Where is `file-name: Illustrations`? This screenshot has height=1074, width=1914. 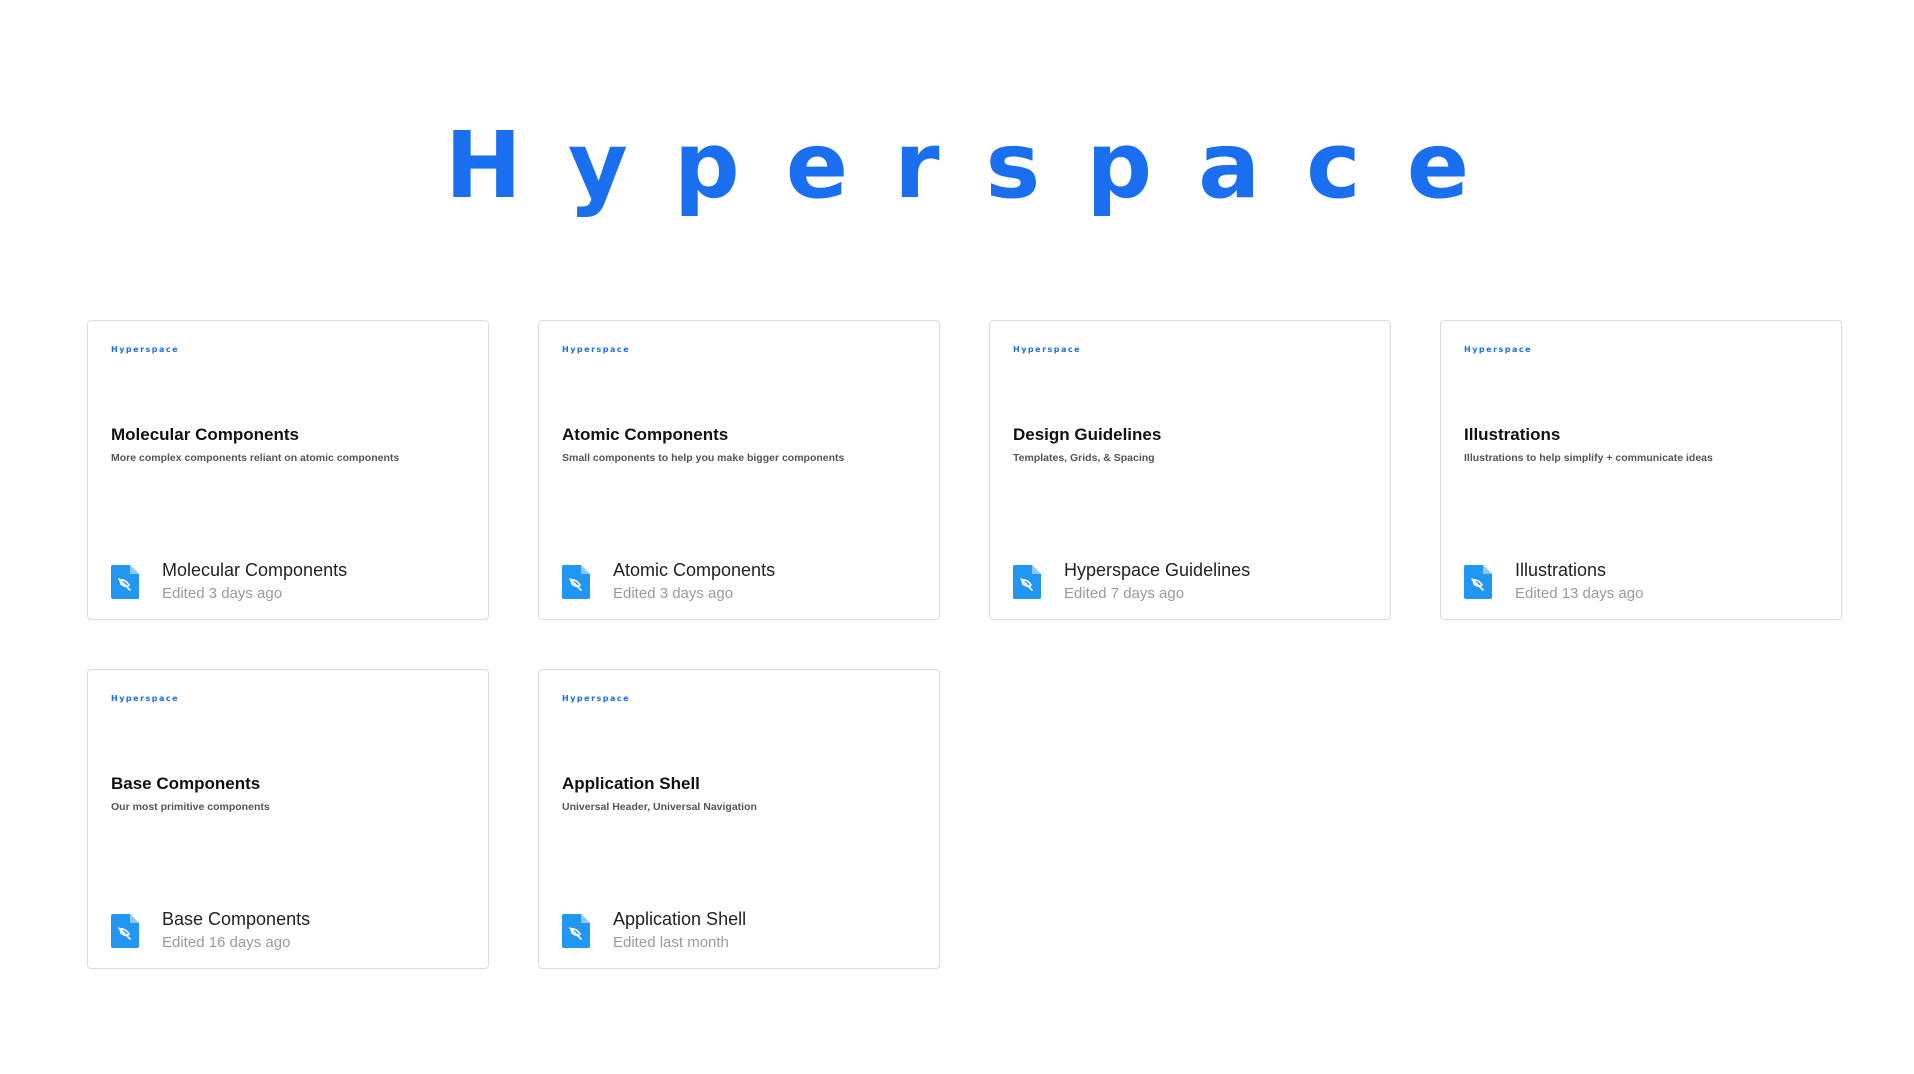
file-name: Illustrations is located at coordinates (1561, 570).